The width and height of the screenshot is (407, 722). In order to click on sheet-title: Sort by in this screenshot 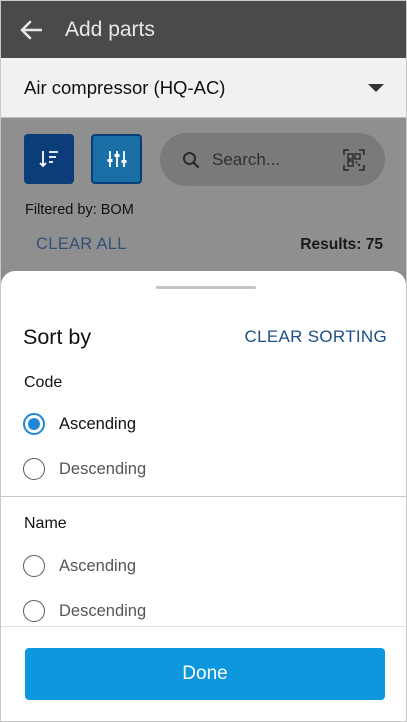, I will do `click(57, 337)`.